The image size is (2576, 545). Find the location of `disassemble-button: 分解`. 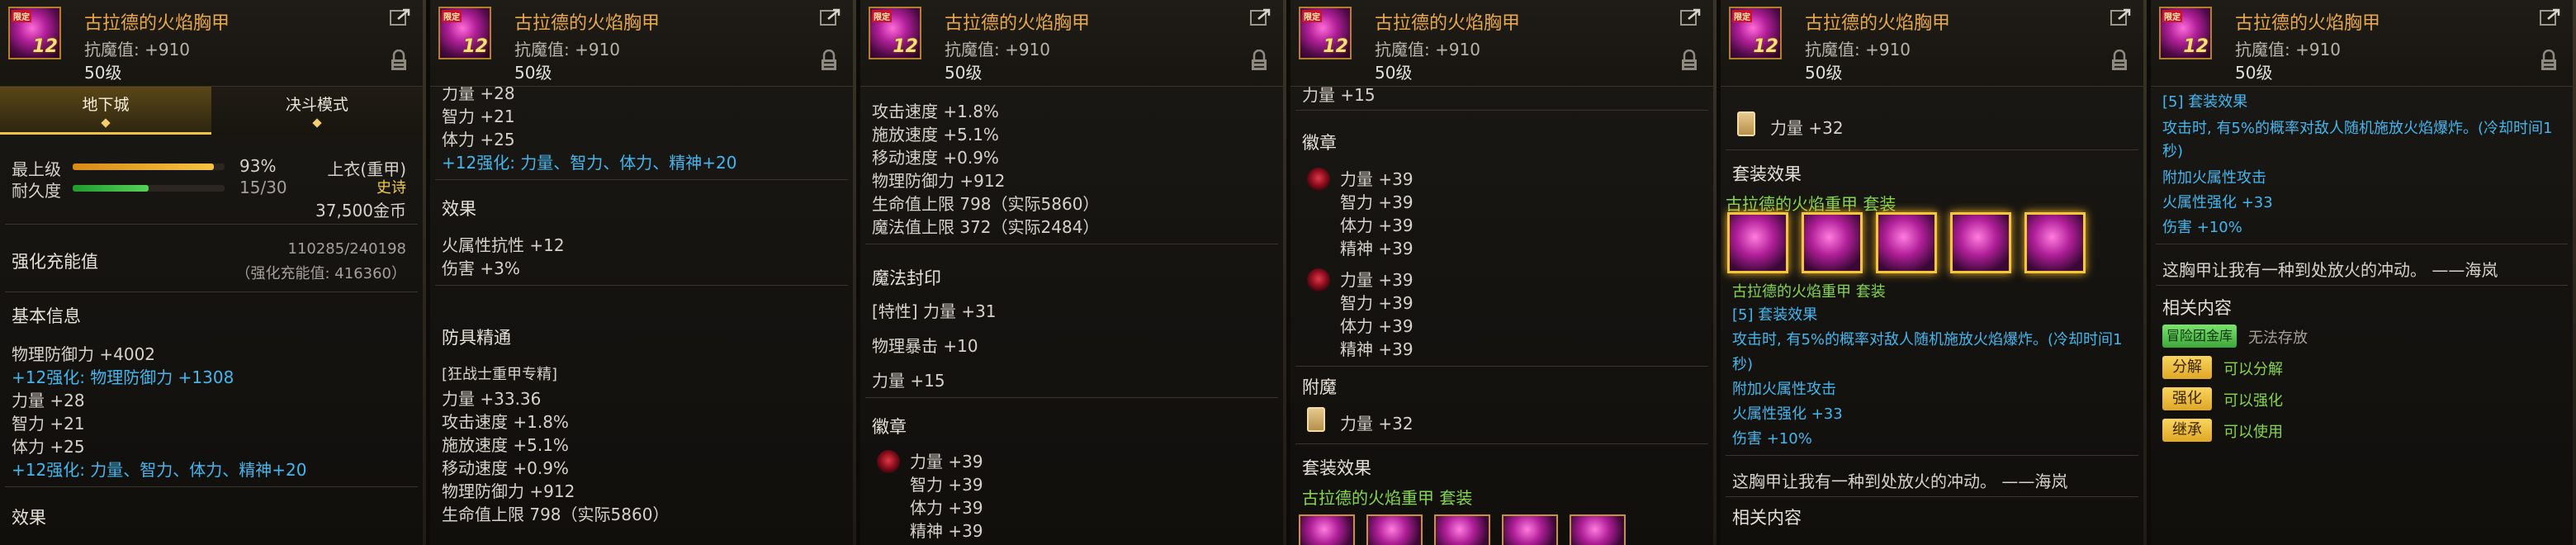

disassemble-button: 分解 is located at coordinates (2187, 368).